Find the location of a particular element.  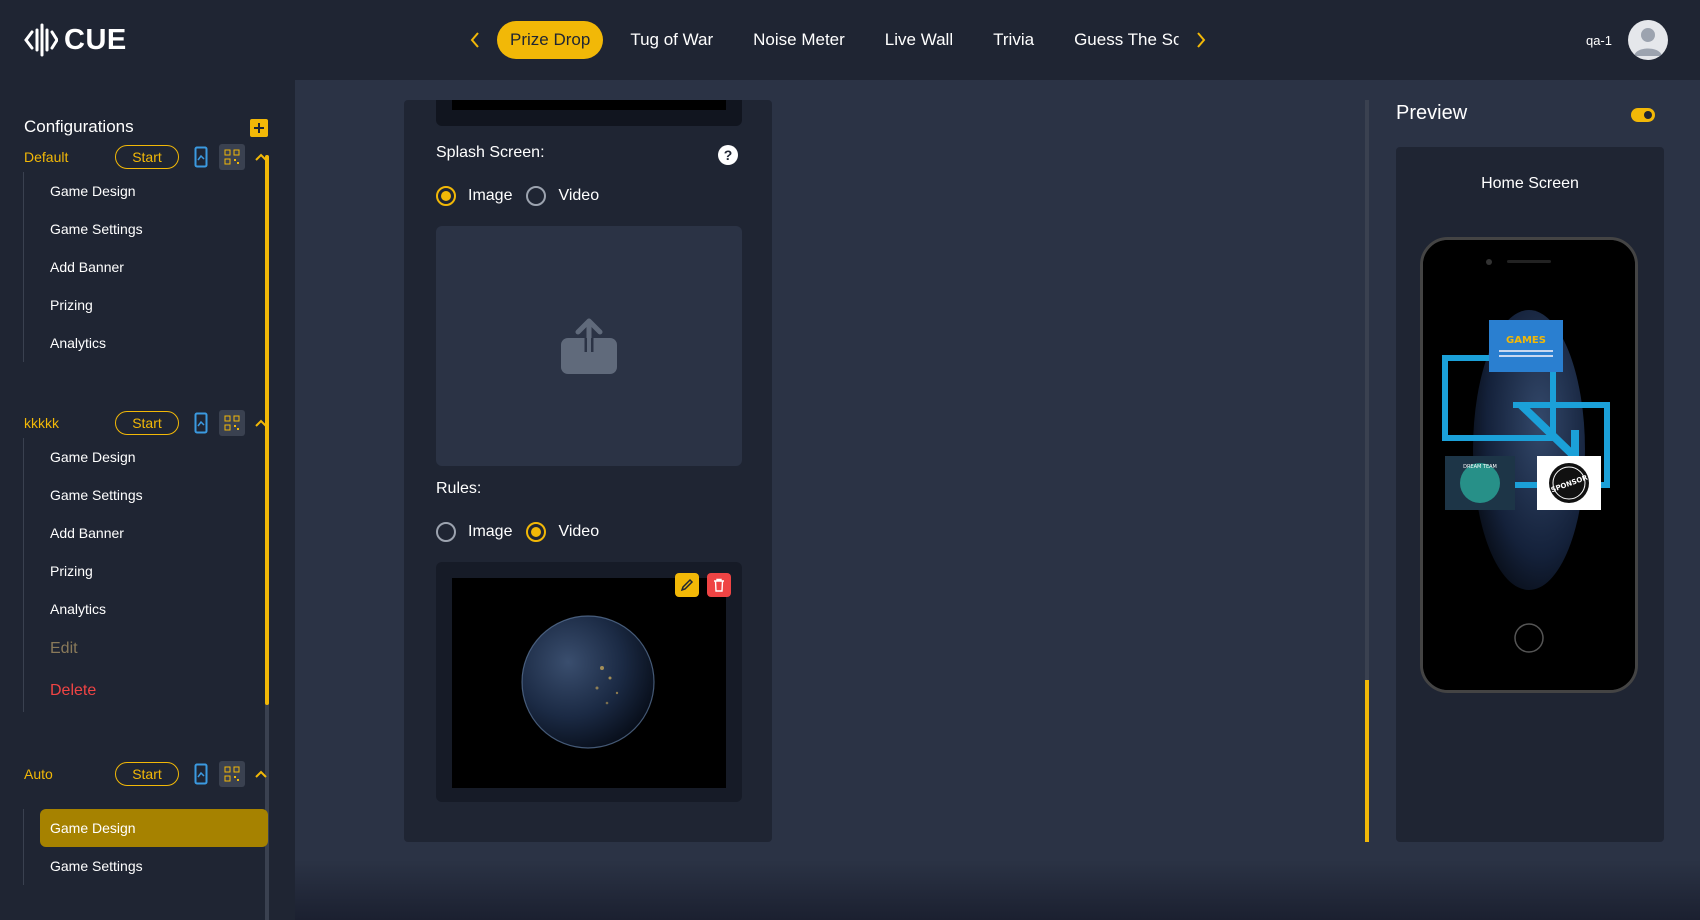

splash-screen-type-group: Image Video is located at coordinates (524, 196).